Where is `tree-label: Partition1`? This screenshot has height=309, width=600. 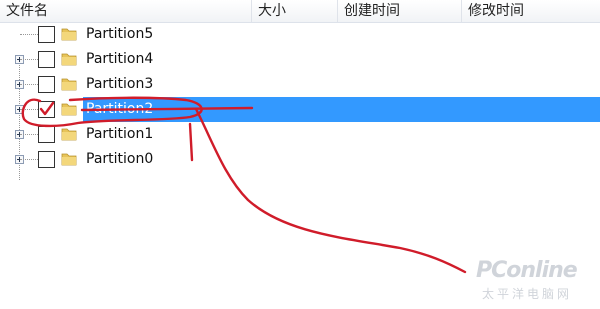 tree-label: Partition1 is located at coordinates (120, 134).